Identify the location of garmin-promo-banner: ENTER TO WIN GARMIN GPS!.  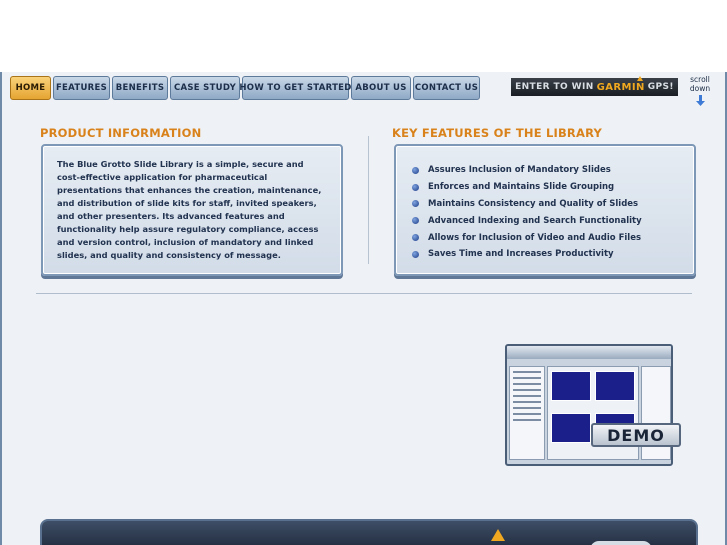
(594, 86).